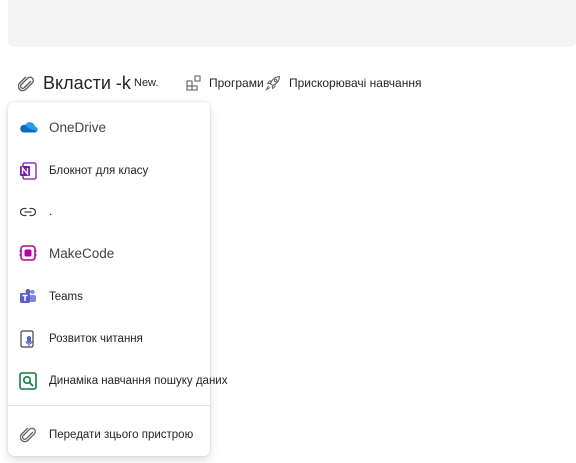 The height and width of the screenshot is (463, 576). I want to click on search-progress-icon, so click(28, 381).